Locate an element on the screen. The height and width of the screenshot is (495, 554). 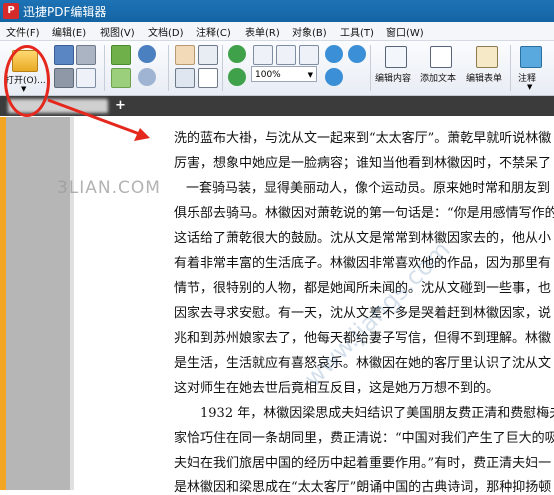
annotate-icon is located at coordinates (531, 57).